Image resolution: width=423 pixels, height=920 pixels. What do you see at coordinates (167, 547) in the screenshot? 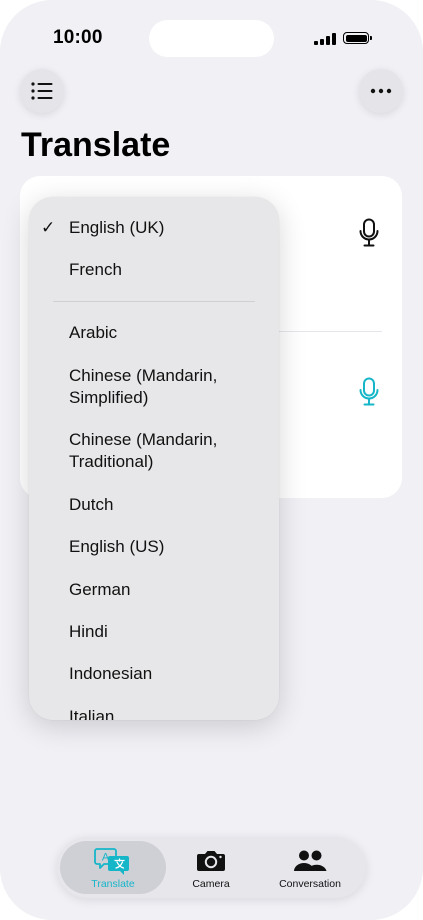
I see `menu-item-english-us: English (US)` at bounding box center [167, 547].